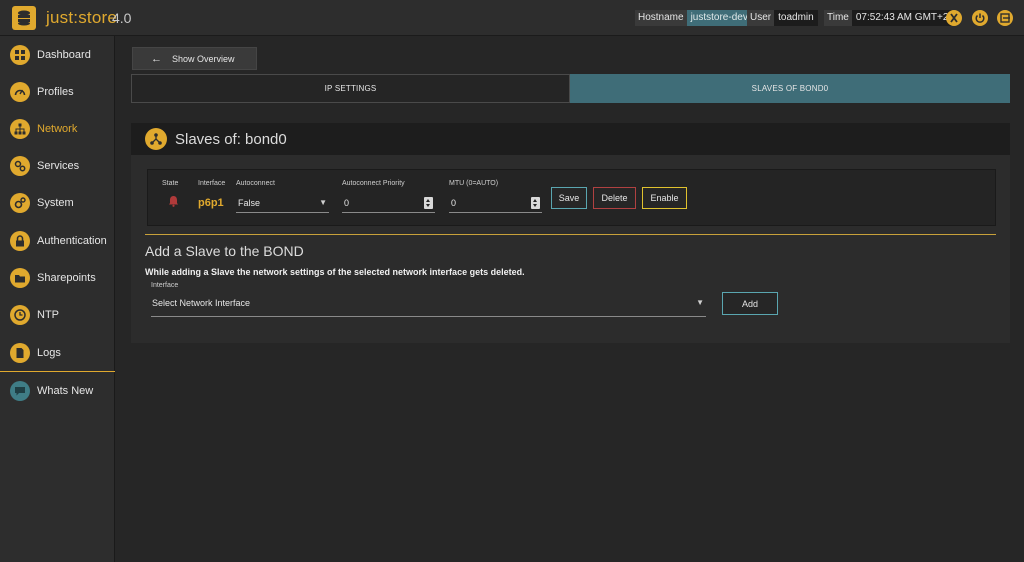 This screenshot has width=1024, height=562. What do you see at coordinates (231, 139) in the screenshot?
I see `panel-title: Slaves of: bond0` at bounding box center [231, 139].